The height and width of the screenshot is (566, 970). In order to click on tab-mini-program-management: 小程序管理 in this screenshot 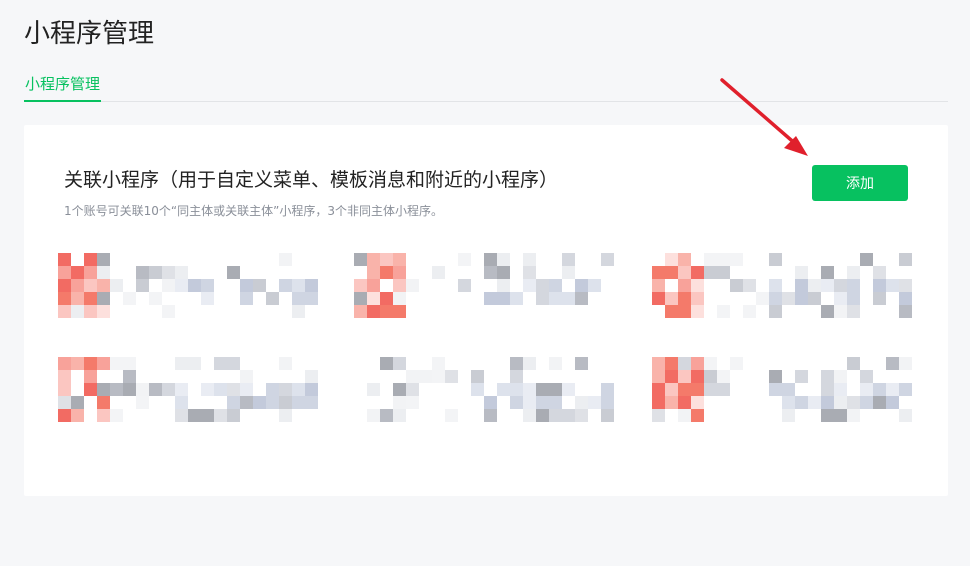, I will do `click(63, 86)`.